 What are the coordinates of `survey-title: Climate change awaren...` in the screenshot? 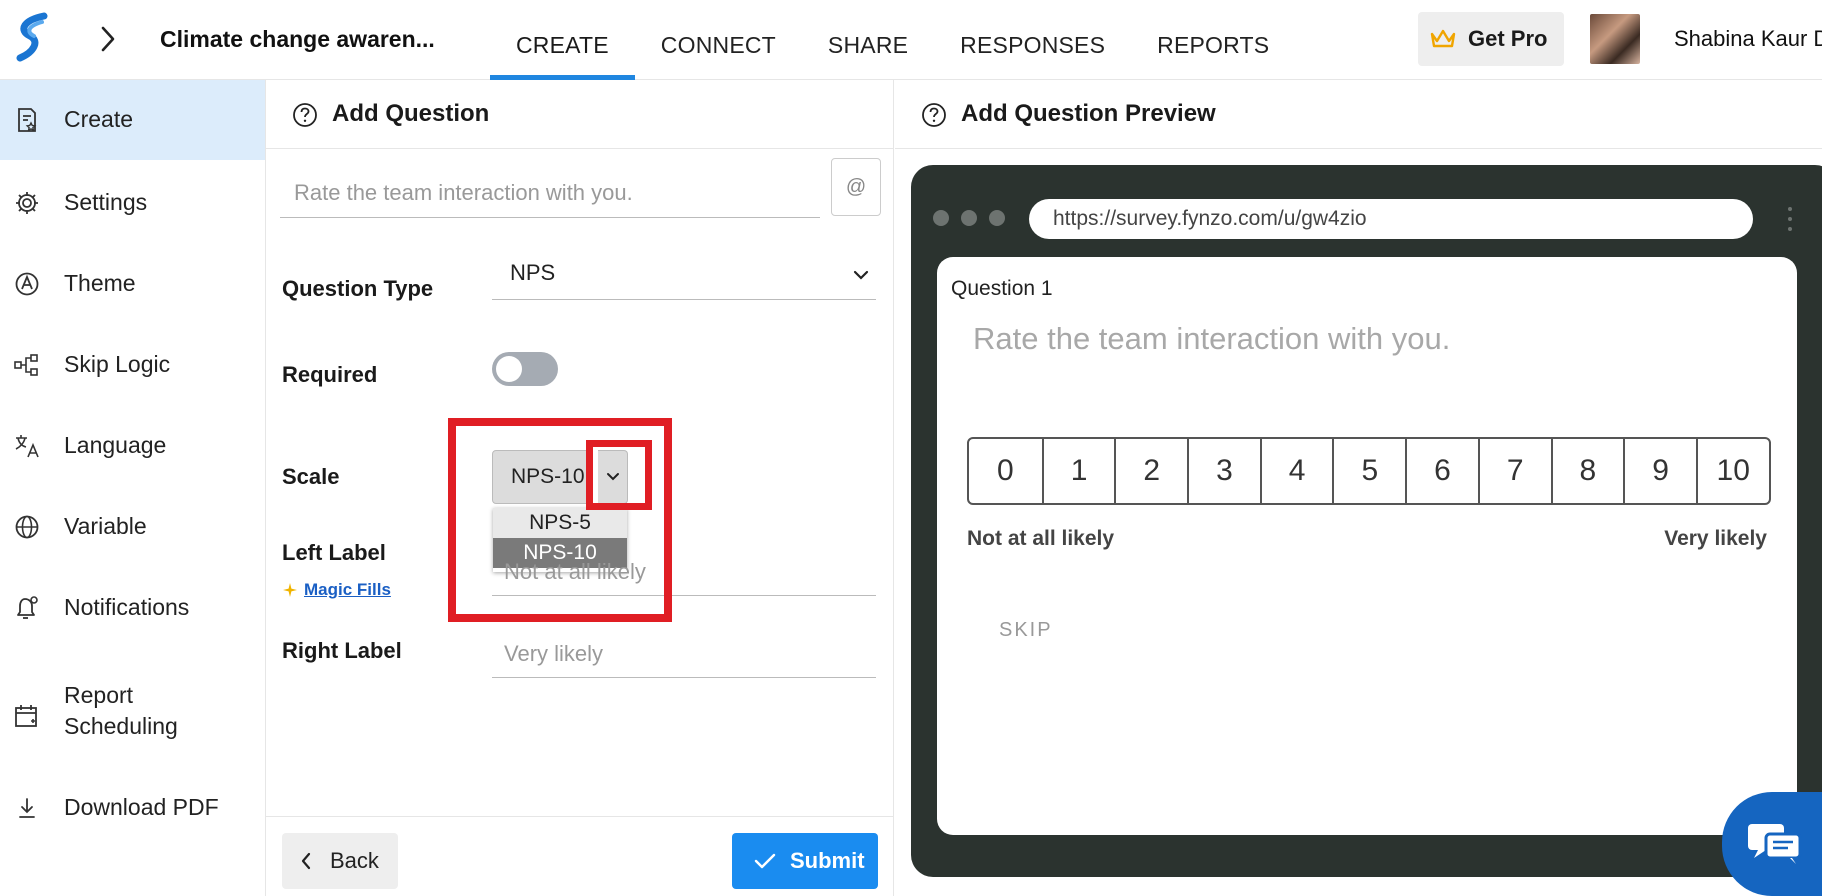 It's located at (297, 39).